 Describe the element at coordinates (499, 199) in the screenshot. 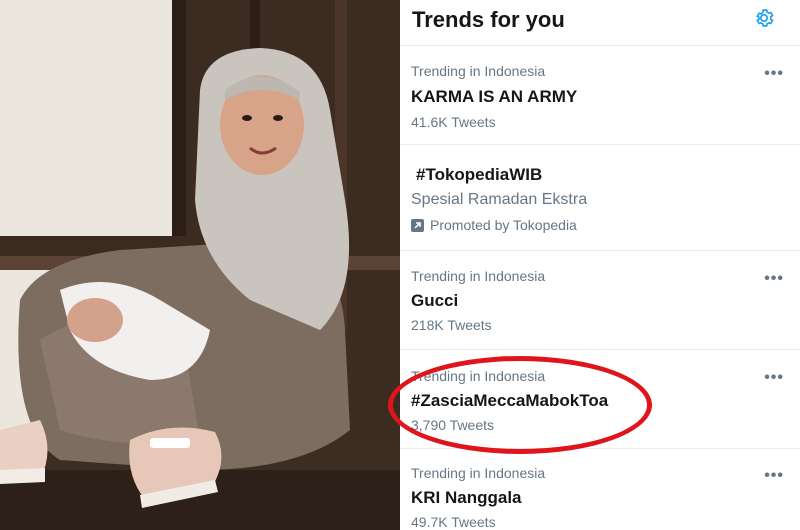

I see `promoted-description: Spesial Ramadan Ekstra` at that location.